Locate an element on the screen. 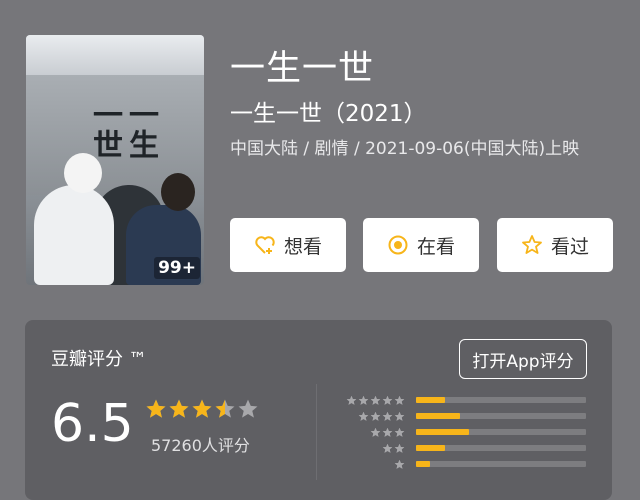  heart-plus-icon is located at coordinates (265, 245).